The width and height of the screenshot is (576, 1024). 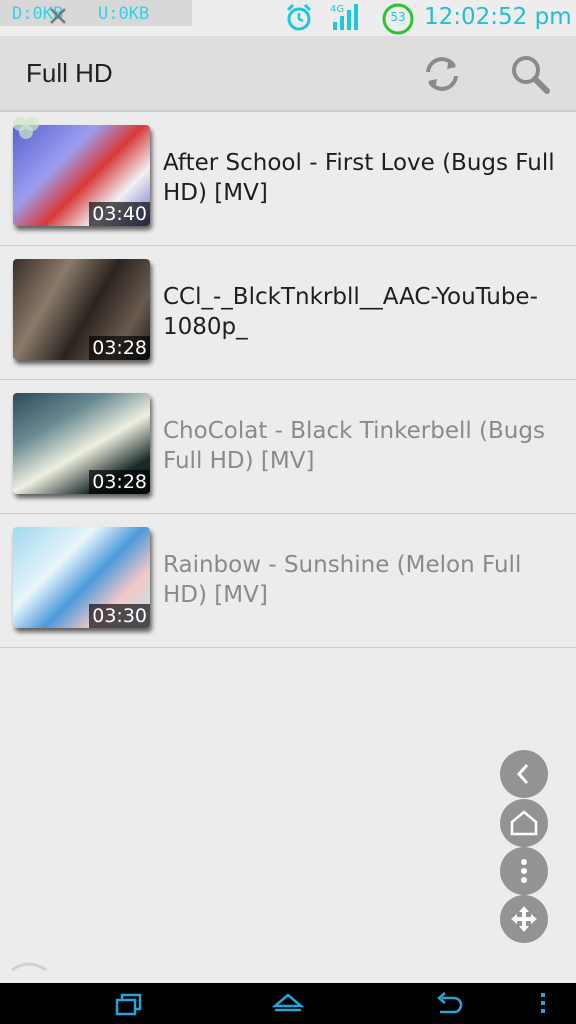 What do you see at coordinates (344, 17) in the screenshot?
I see `signal-icon: 4G` at bounding box center [344, 17].